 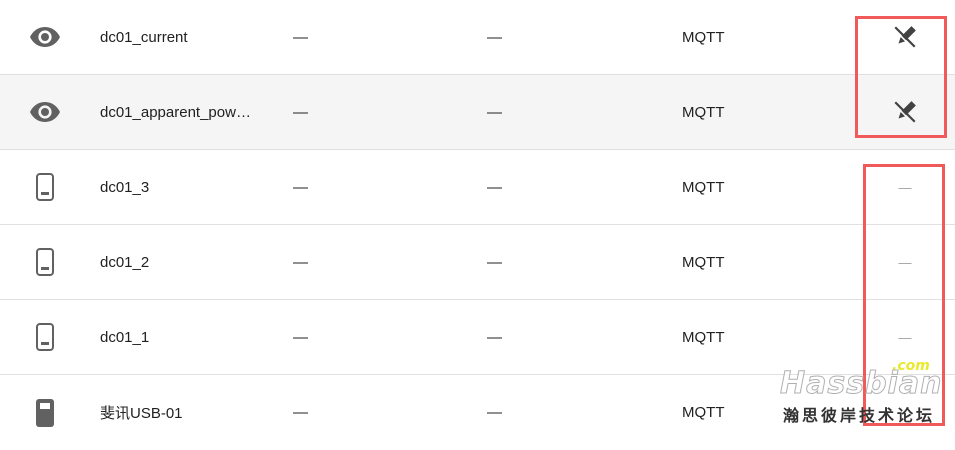 I want to click on entity-name: 斐讯USB-01, so click(x=141, y=413).